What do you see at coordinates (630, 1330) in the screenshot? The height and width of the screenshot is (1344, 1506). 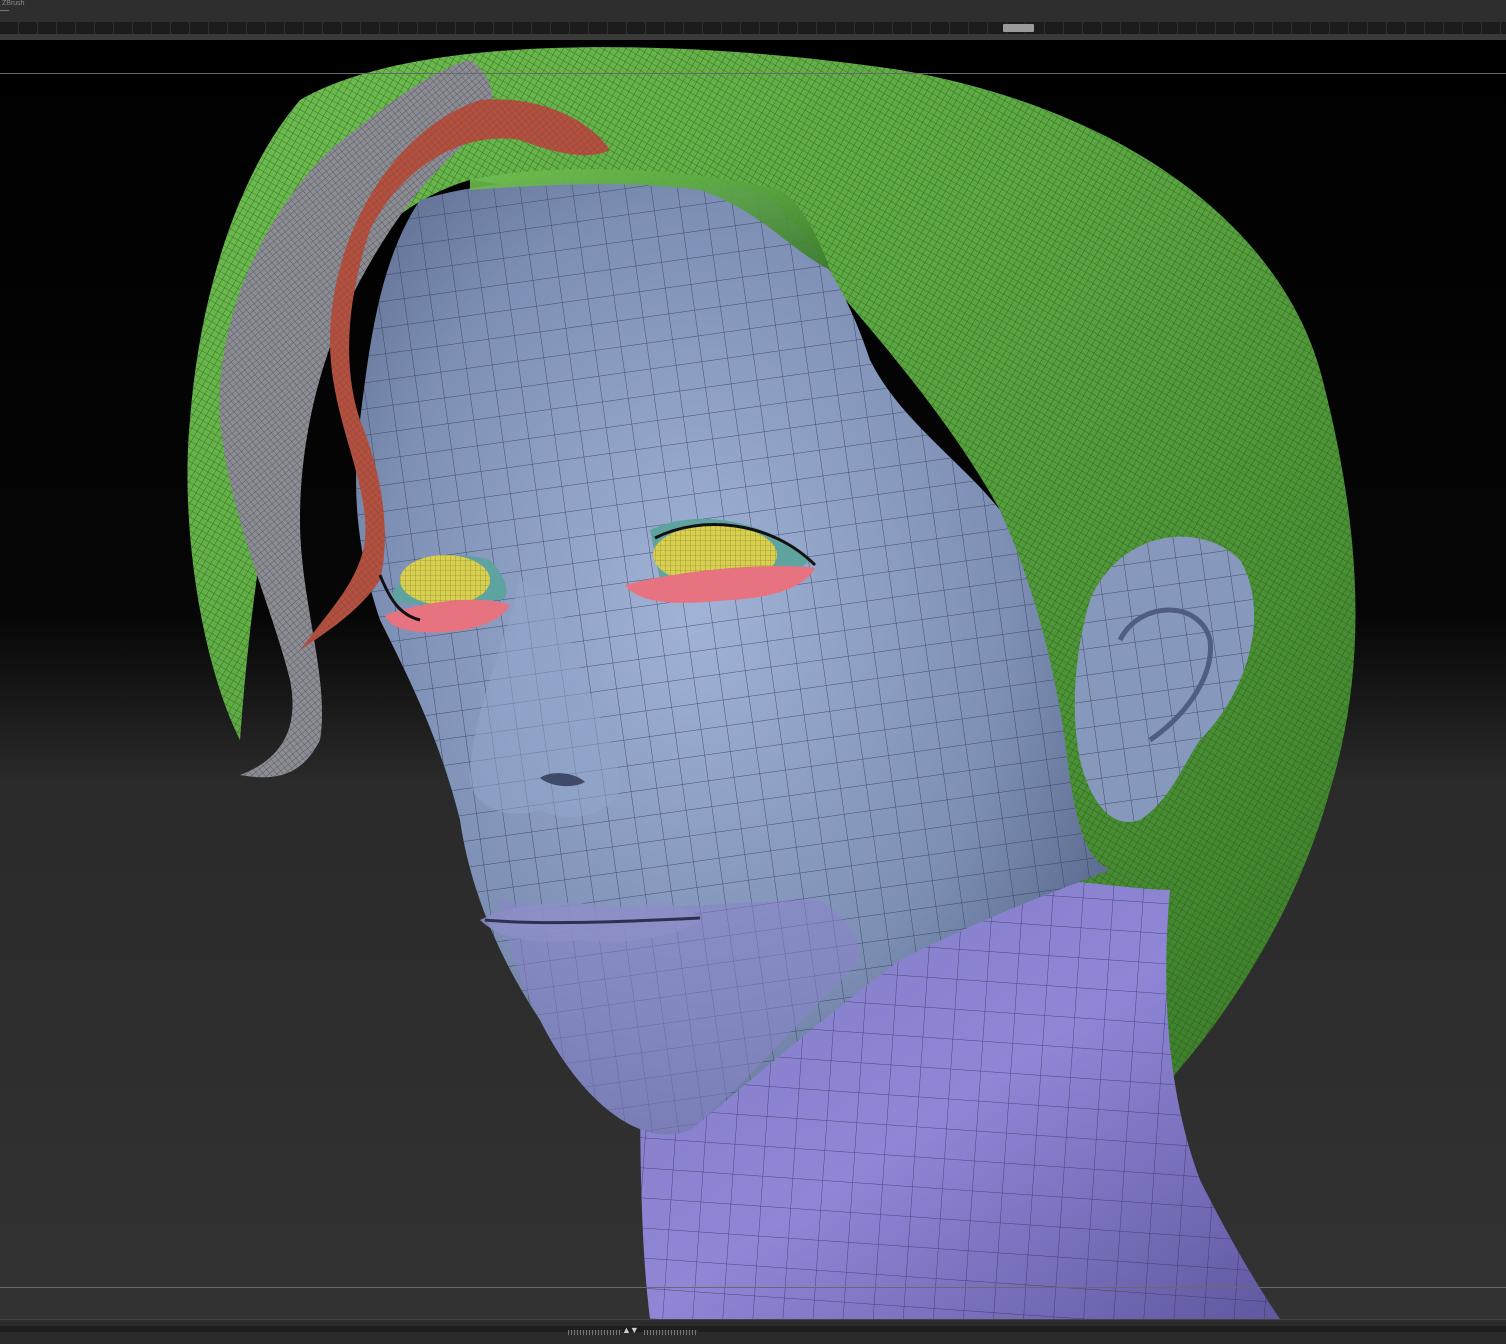 I see `tray-toggle-arrows-icon: ▲▼` at bounding box center [630, 1330].